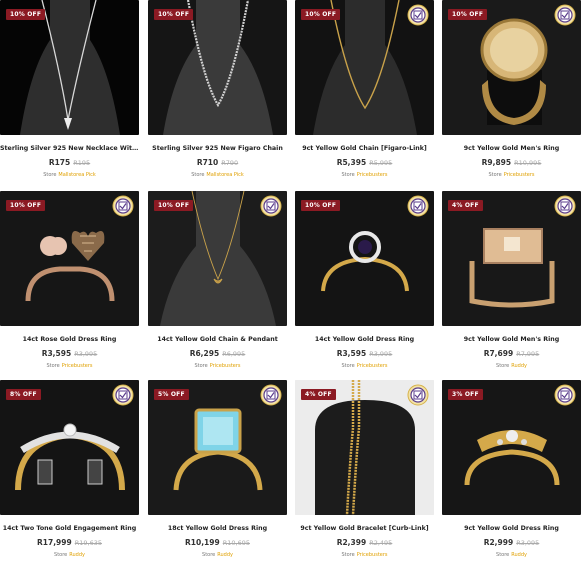  I want to click on original-price: R10,995, so click(528, 163).